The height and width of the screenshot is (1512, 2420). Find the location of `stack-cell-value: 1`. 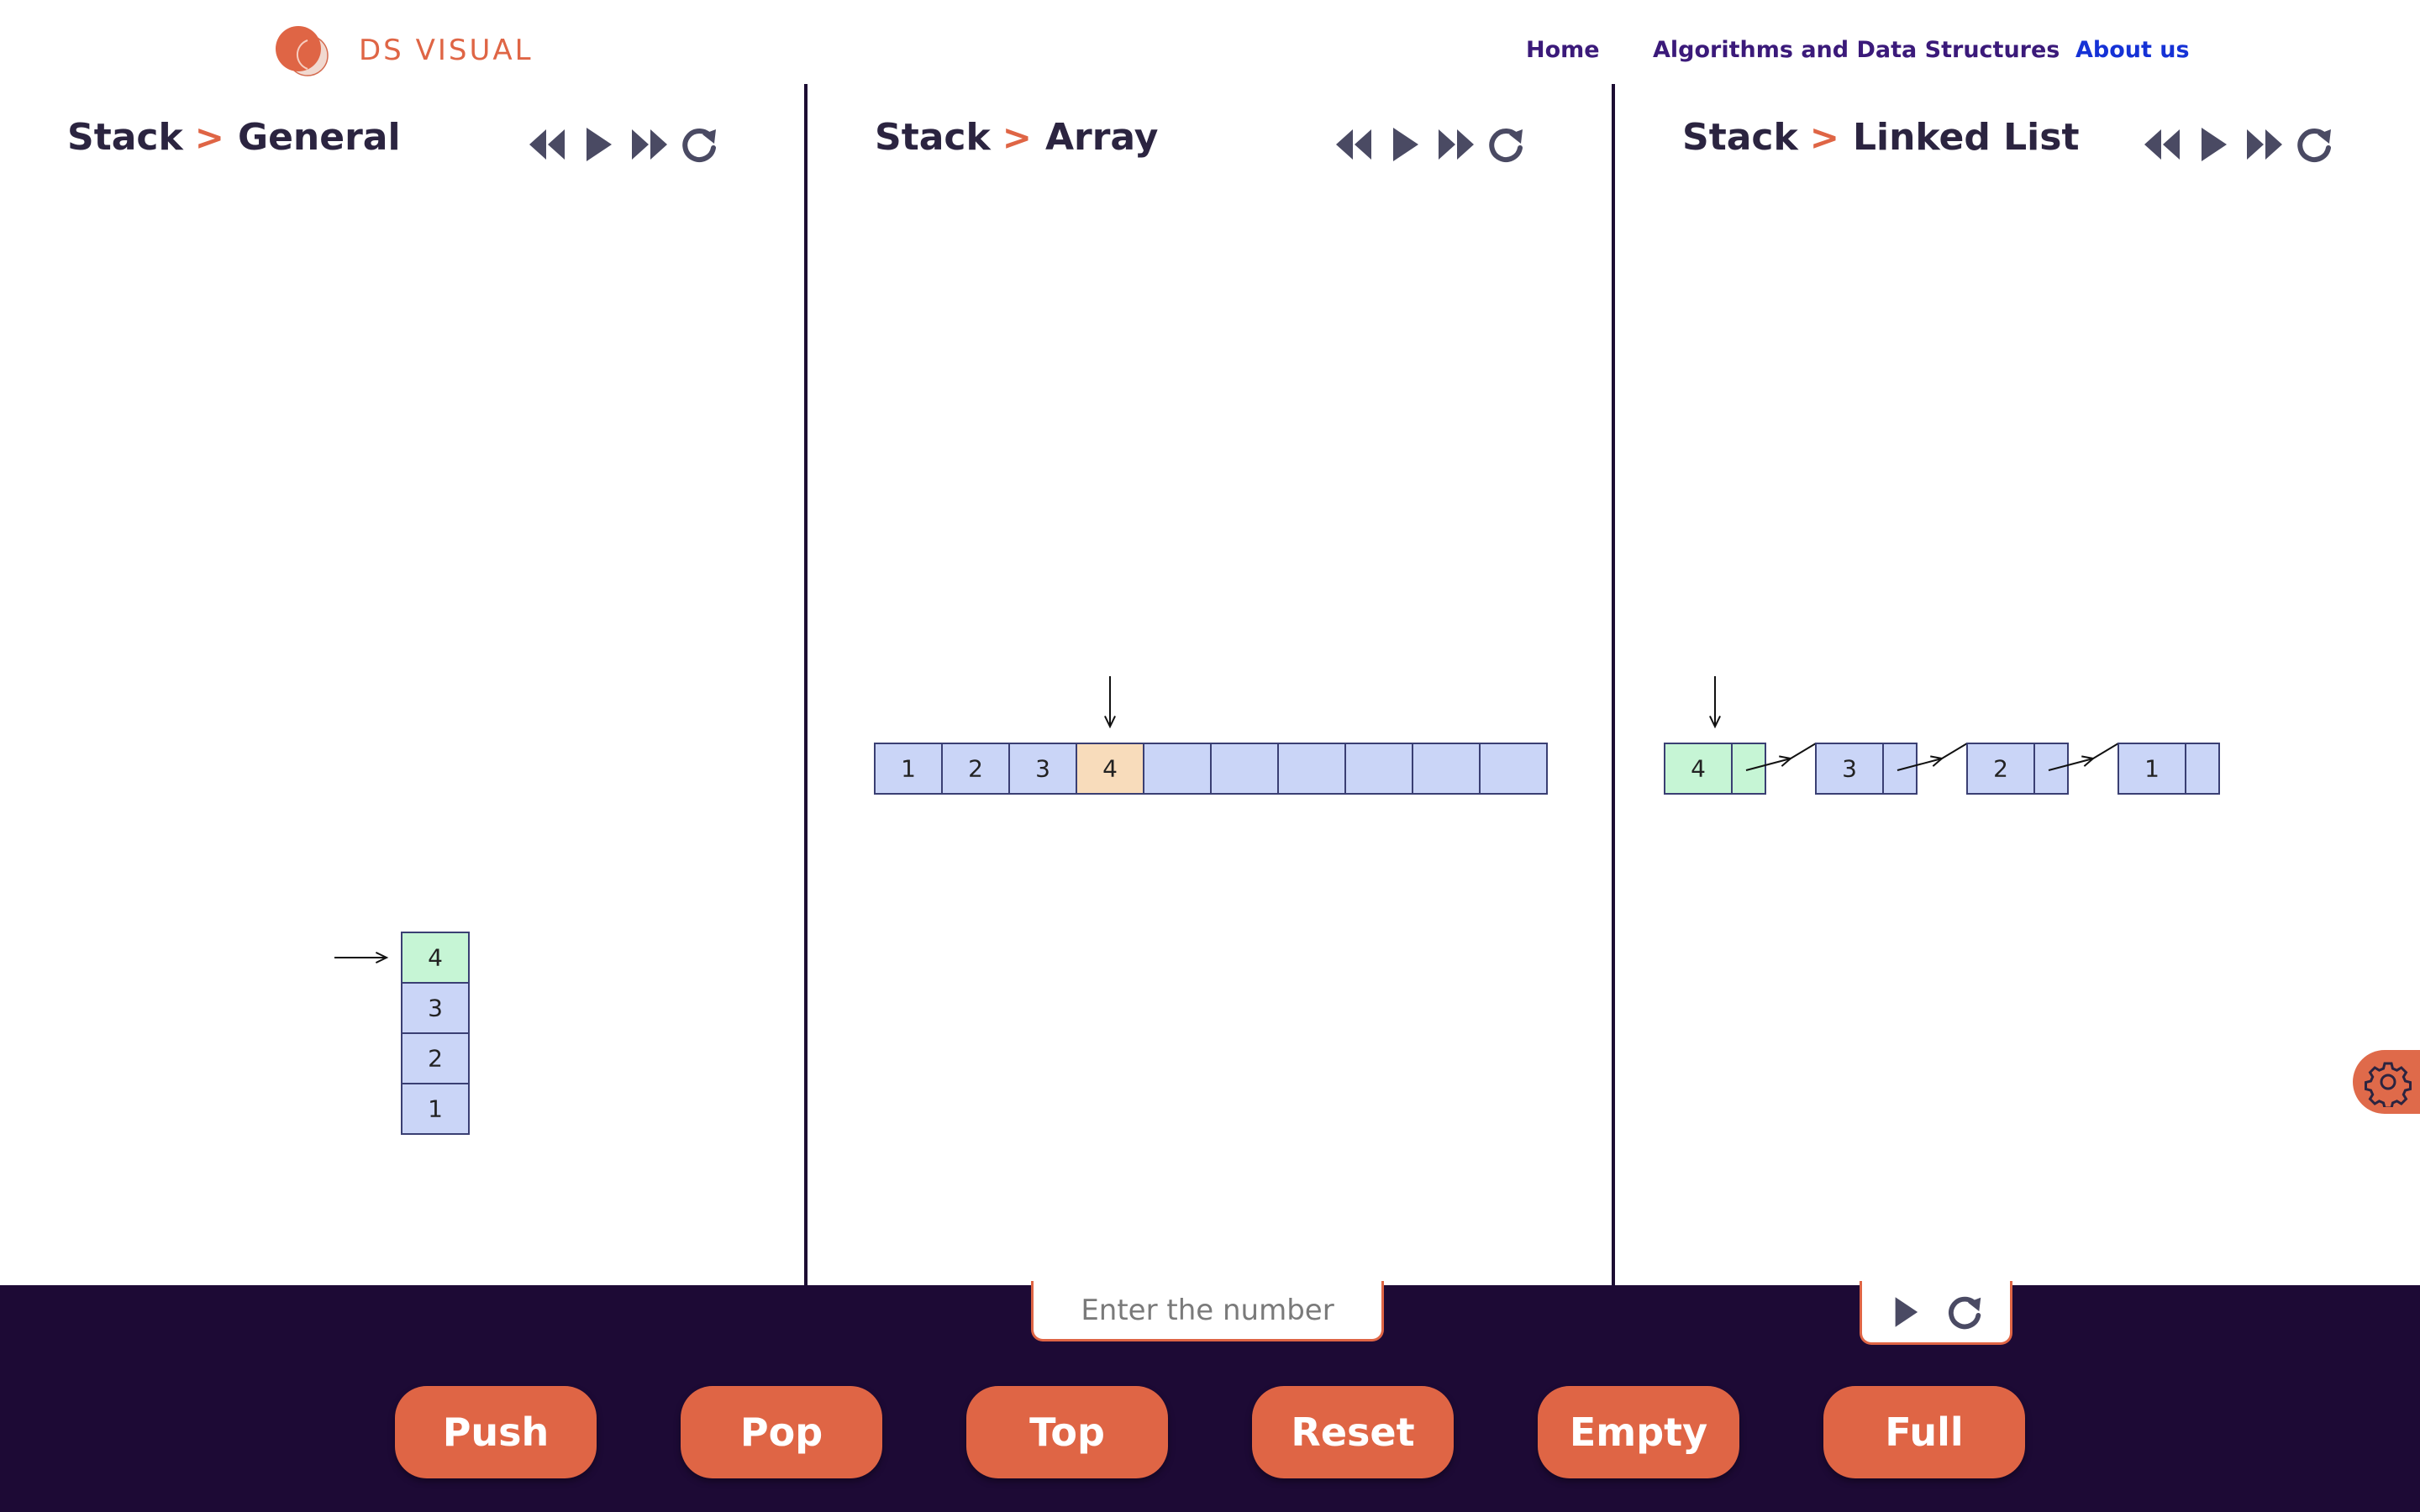

stack-cell-value: 1 is located at coordinates (435, 1109).